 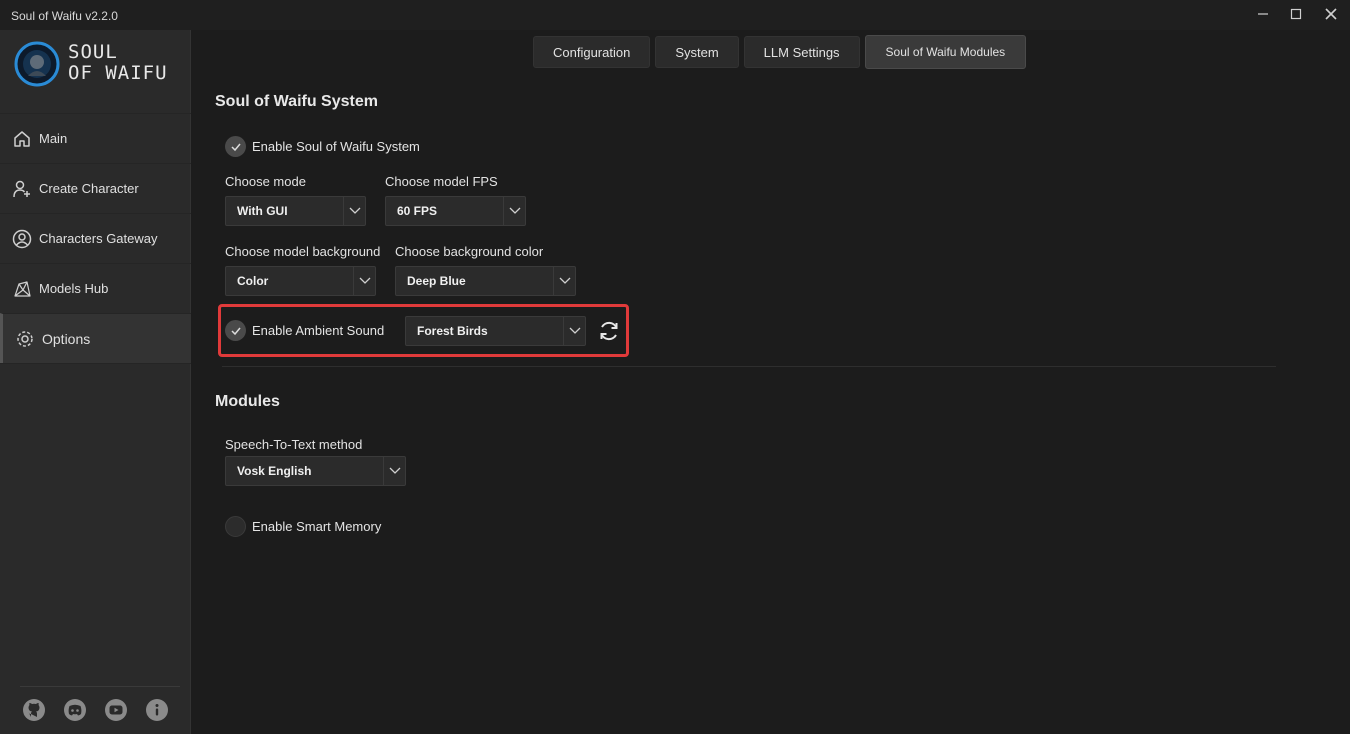 I want to click on minimize-button, so click(x=1263, y=14).